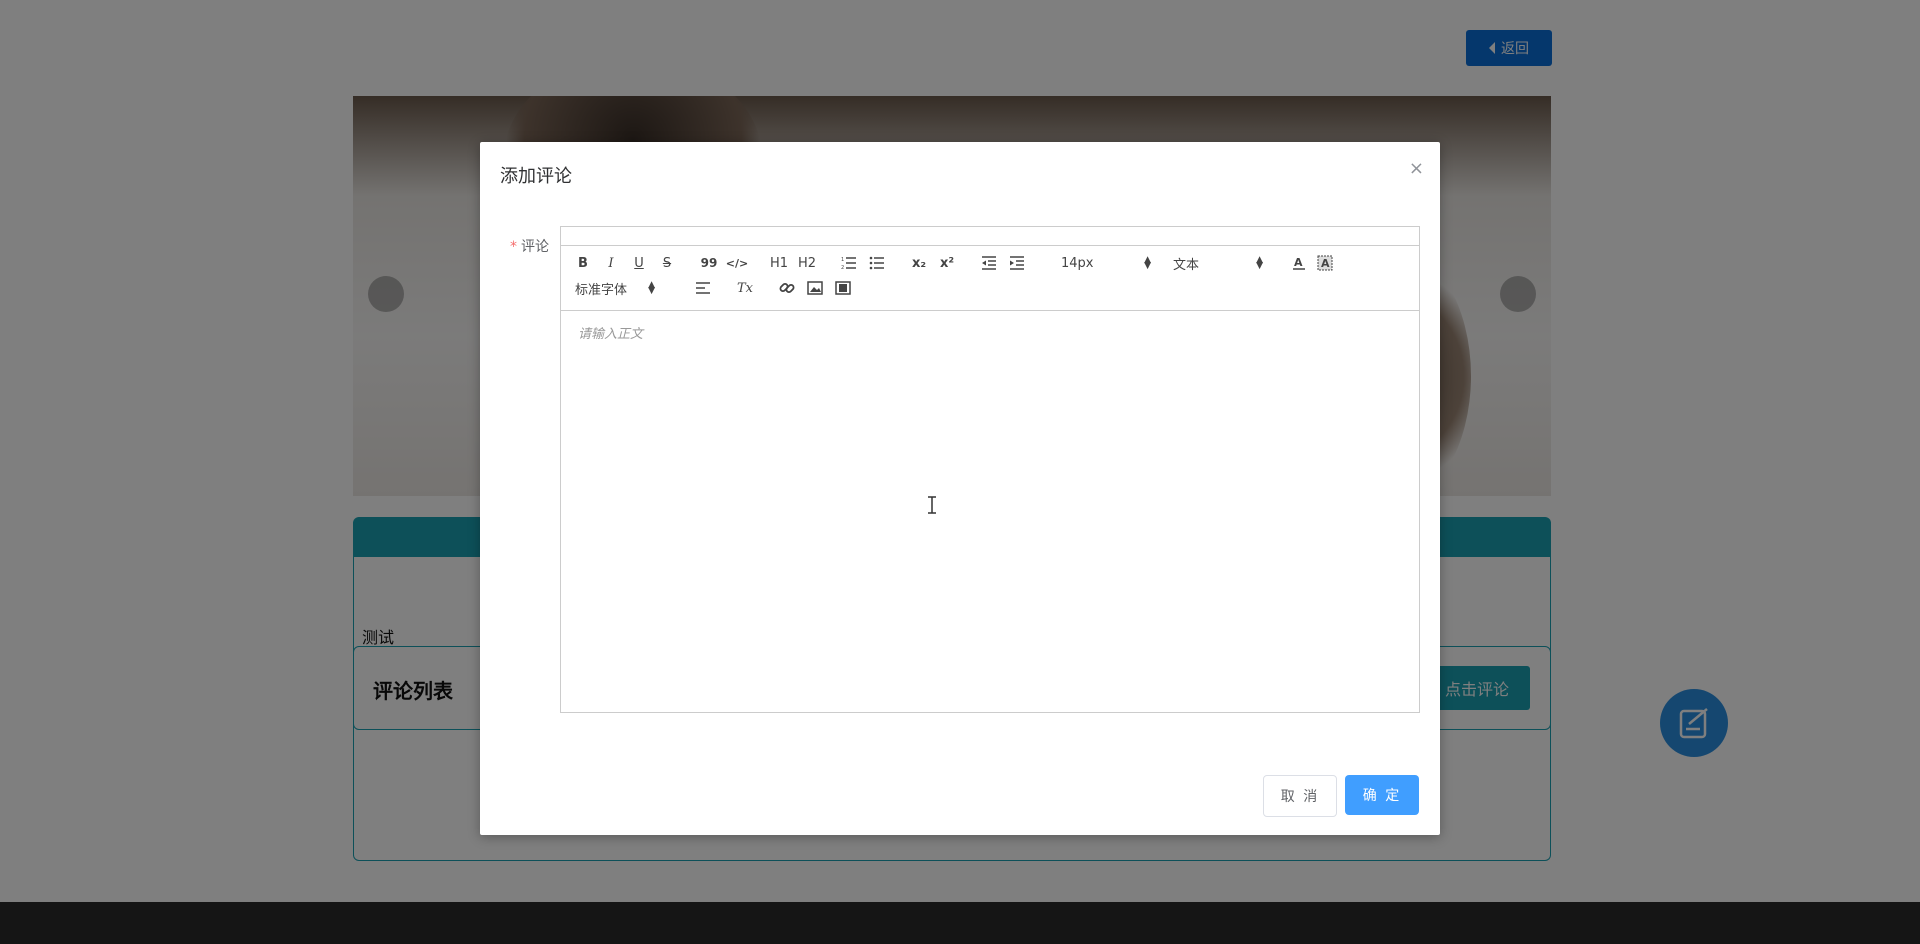  Describe the element at coordinates (919, 263) in the screenshot. I see `subscript-button: x₂` at that location.